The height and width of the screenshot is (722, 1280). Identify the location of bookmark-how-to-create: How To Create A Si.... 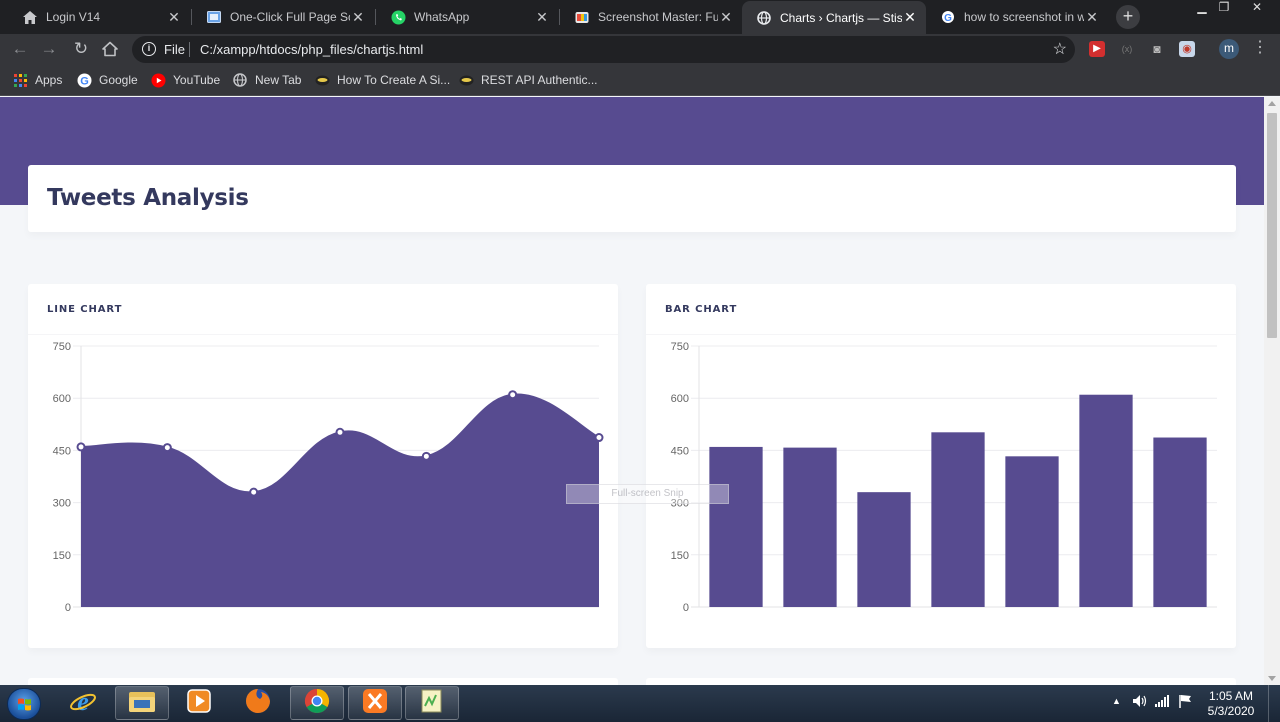
(382, 80).